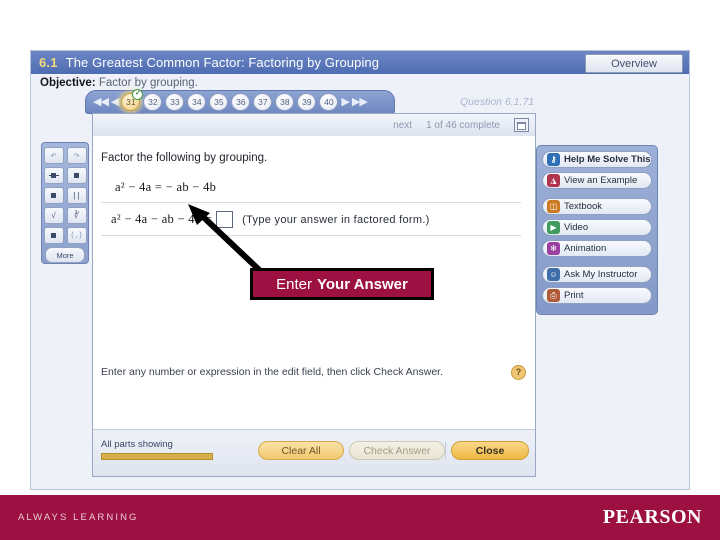  I want to click on undo-icon: ↶, so click(53, 155).